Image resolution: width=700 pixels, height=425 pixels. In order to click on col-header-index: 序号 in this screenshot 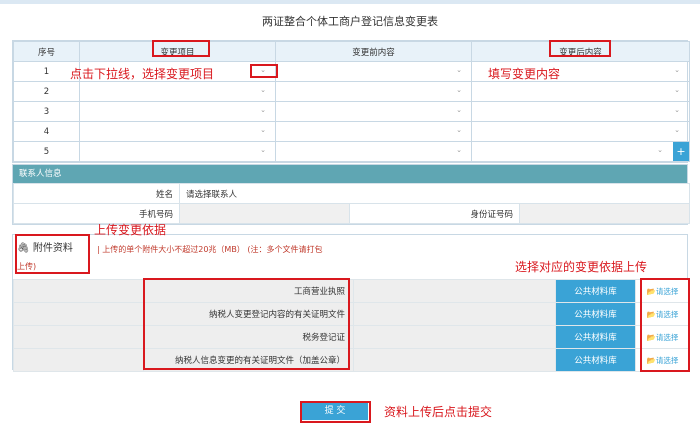, I will do `click(46, 51)`.